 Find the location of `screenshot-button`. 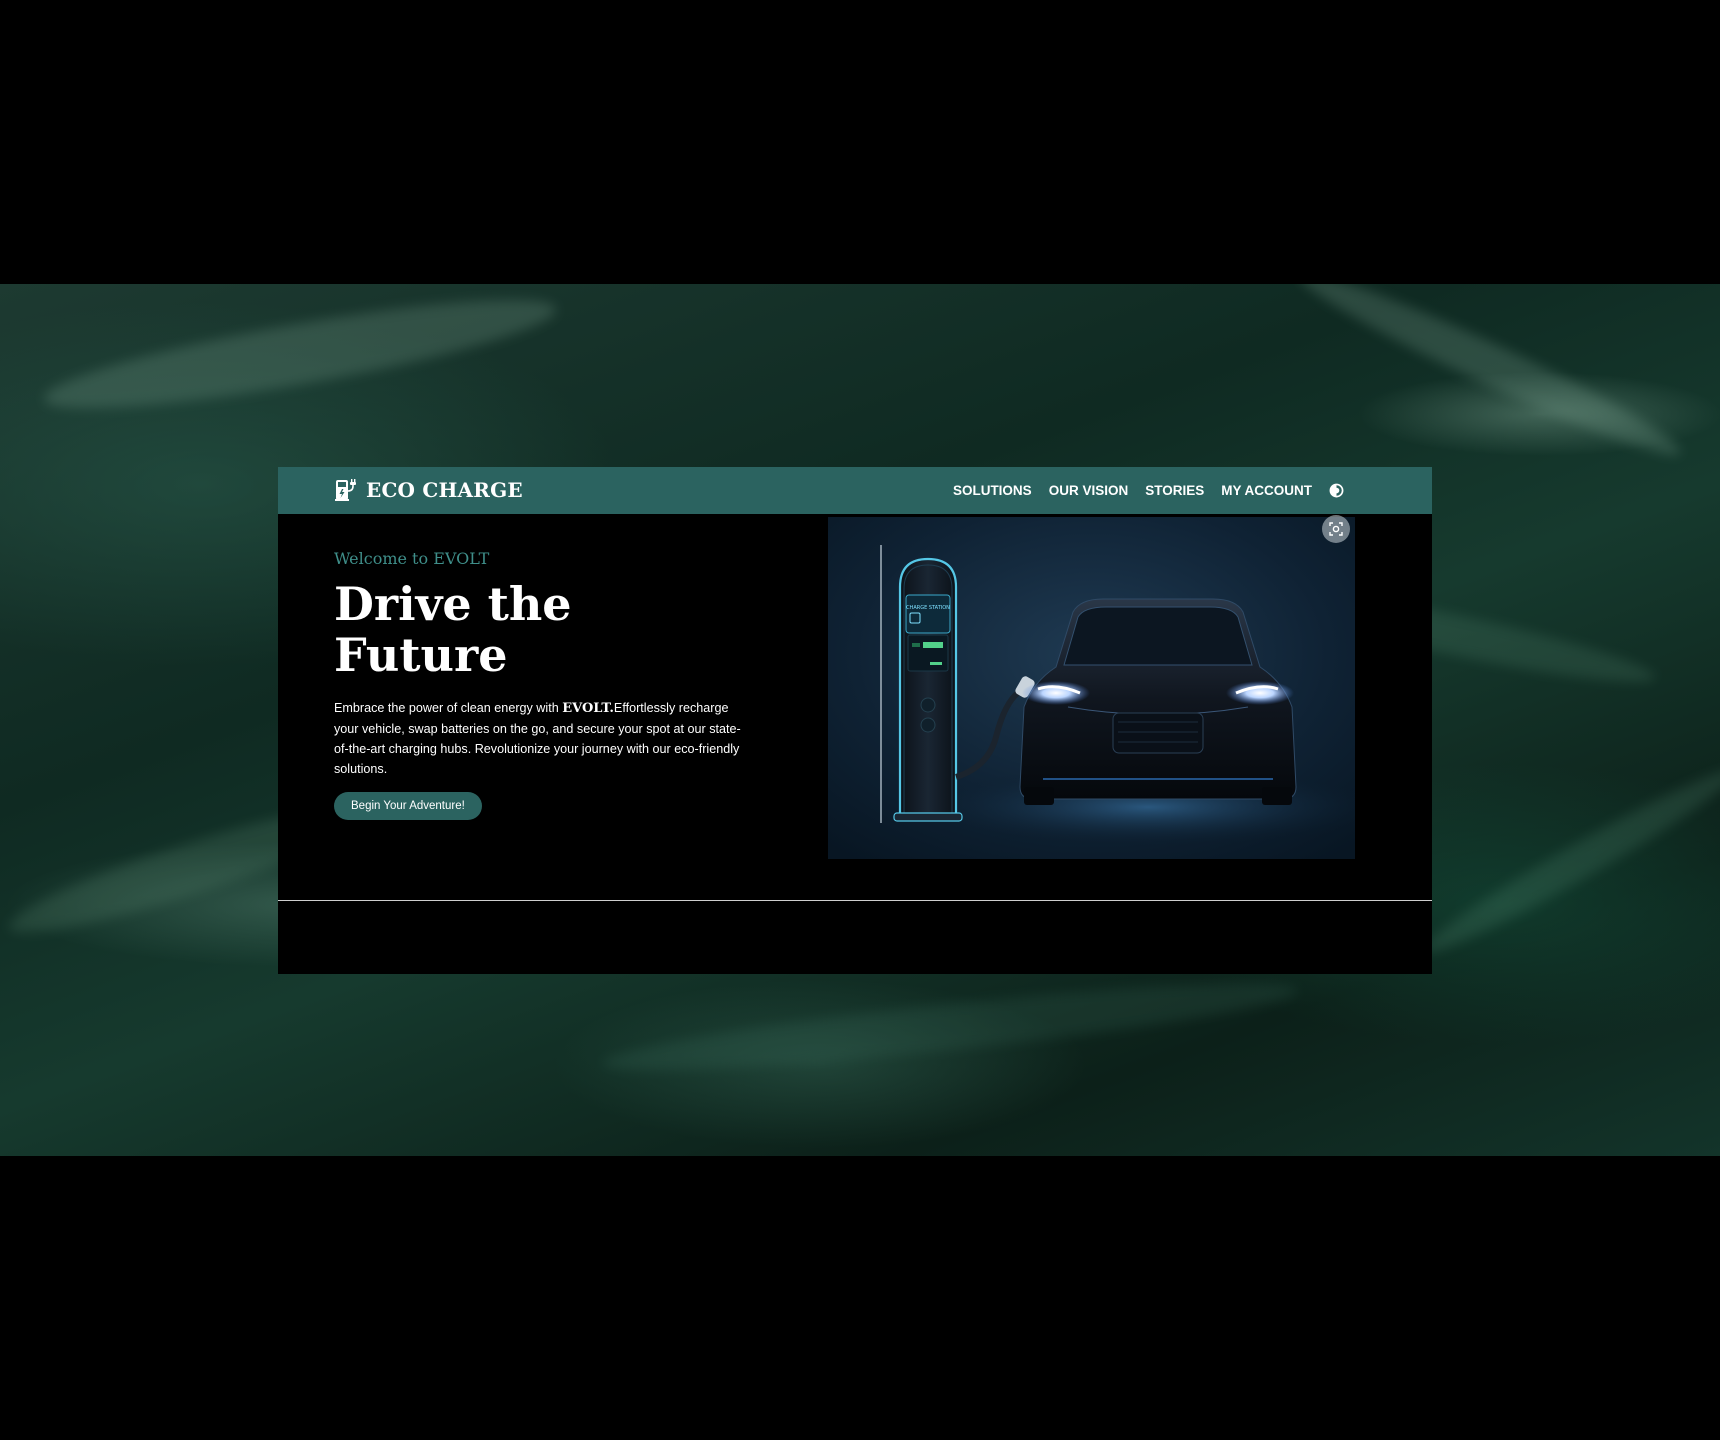

screenshot-button is located at coordinates (1336, 529).